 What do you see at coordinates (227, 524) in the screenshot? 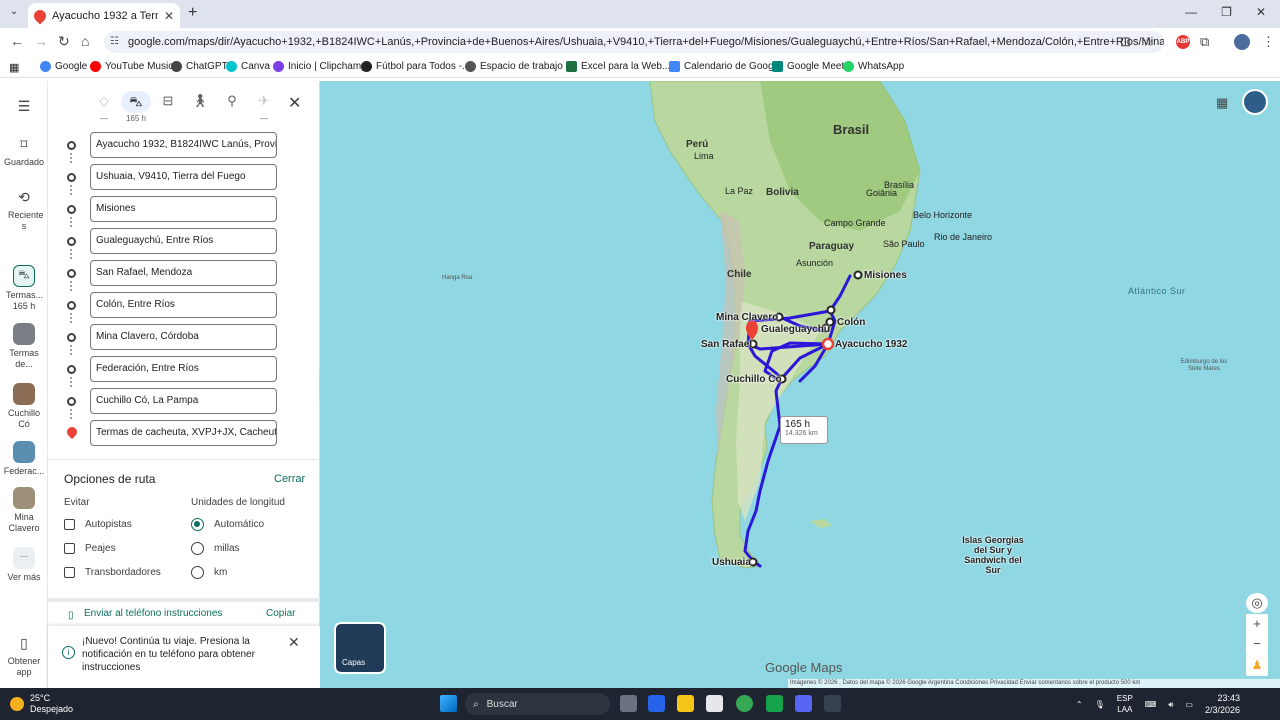
I see `unit-auto-radio: Automático` at bounding box center [227, 524].